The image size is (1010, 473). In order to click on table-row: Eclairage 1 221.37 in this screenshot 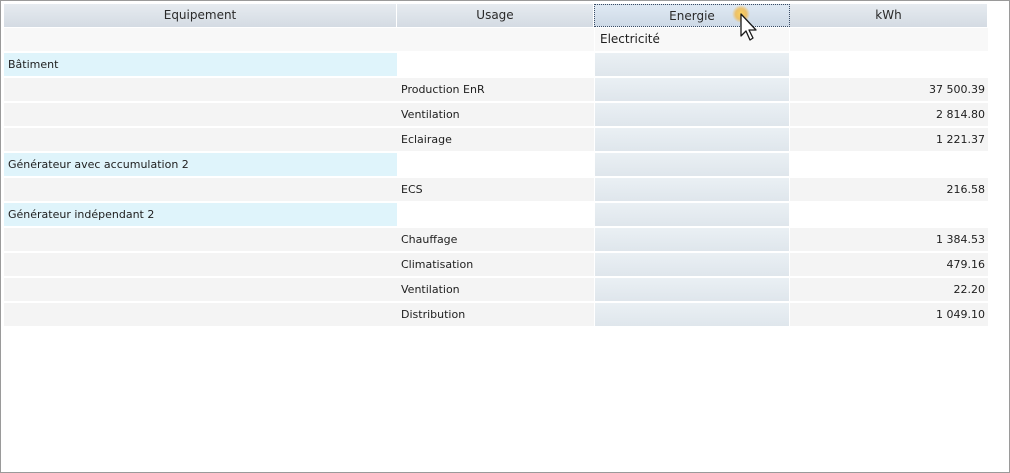, I will do `click(496, 140)`.